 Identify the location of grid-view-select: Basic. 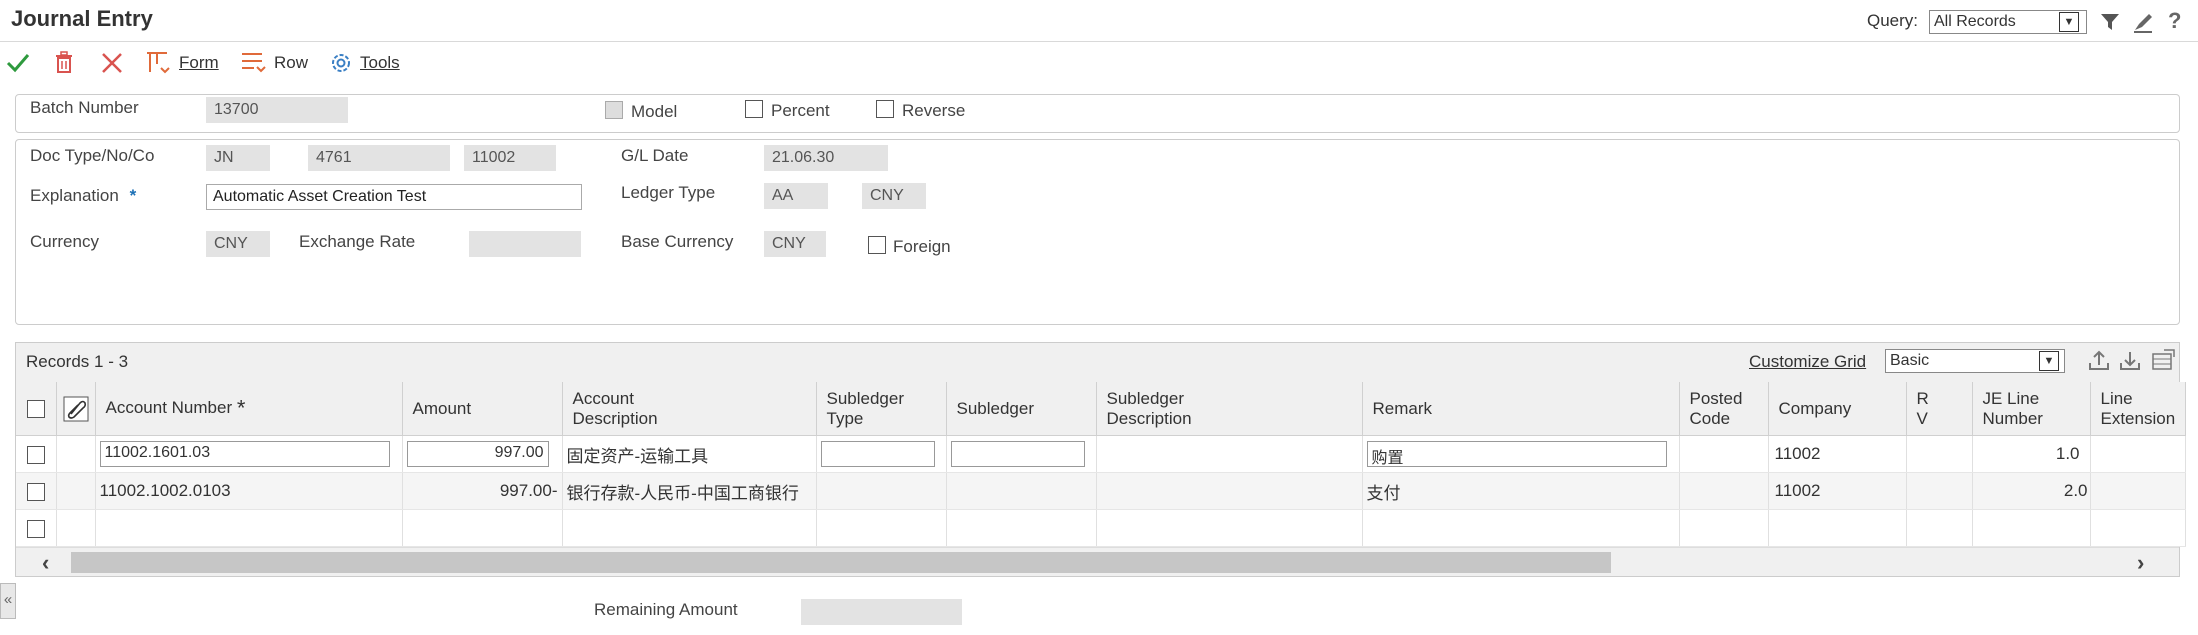
(1975, 361).